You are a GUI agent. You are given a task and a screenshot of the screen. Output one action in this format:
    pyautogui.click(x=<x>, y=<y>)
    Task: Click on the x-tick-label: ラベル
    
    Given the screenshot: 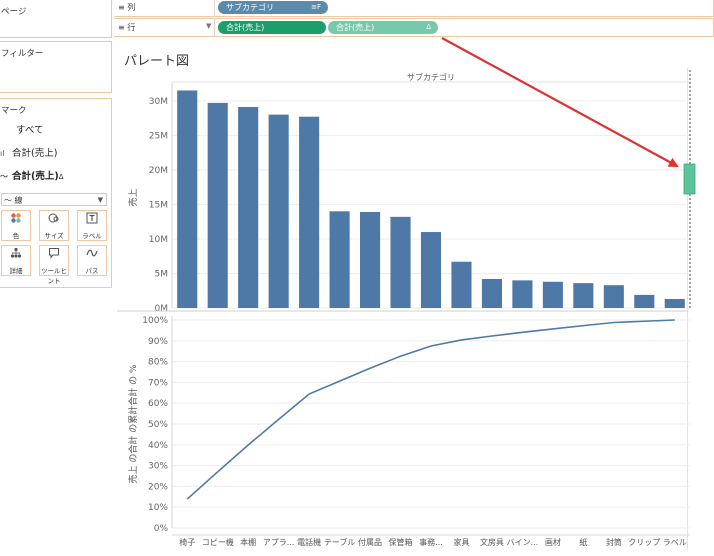 What is the action you would take?
    pyautogui.click(x=675, y=542)
    